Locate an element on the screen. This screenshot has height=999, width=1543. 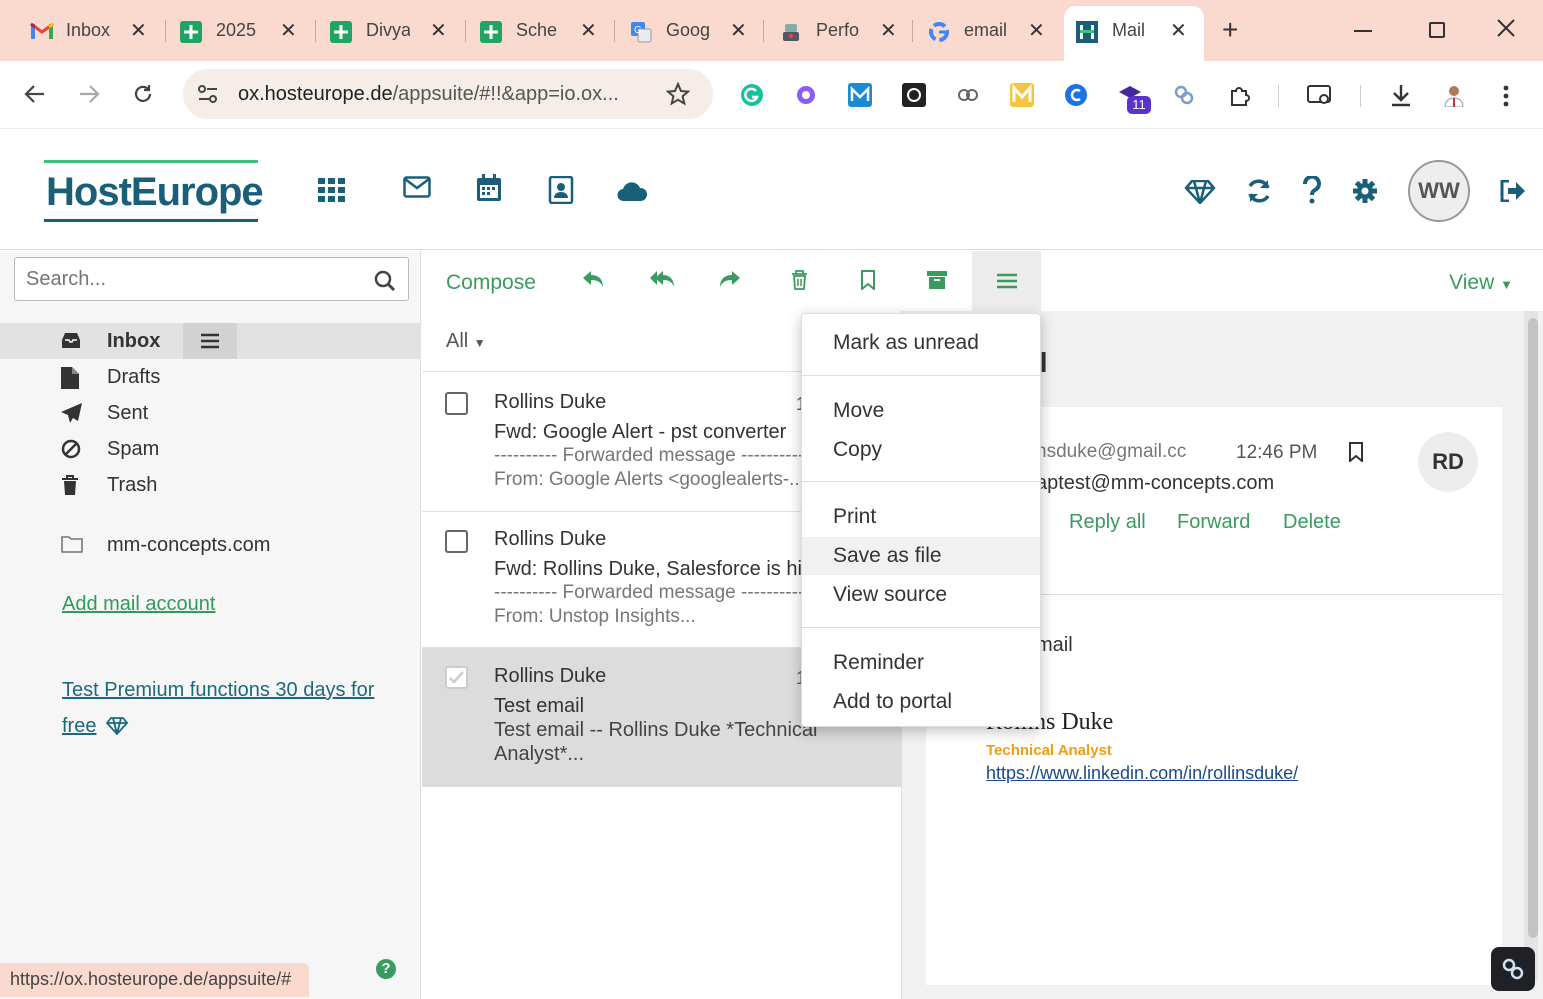
reload-button is located at coordinates (143, 94).